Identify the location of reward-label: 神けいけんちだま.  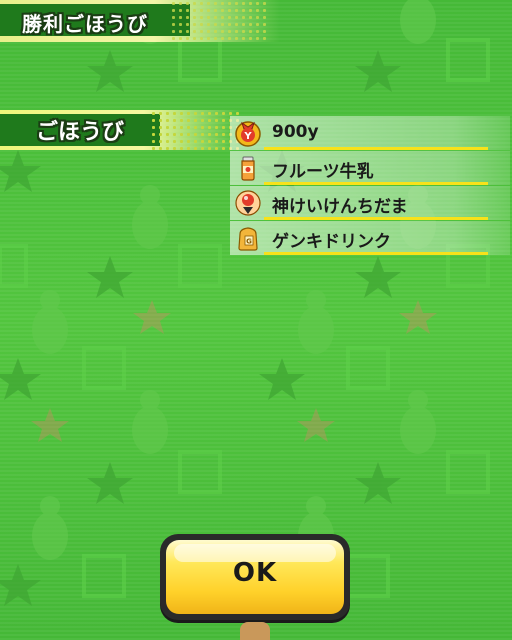
(340, 207).